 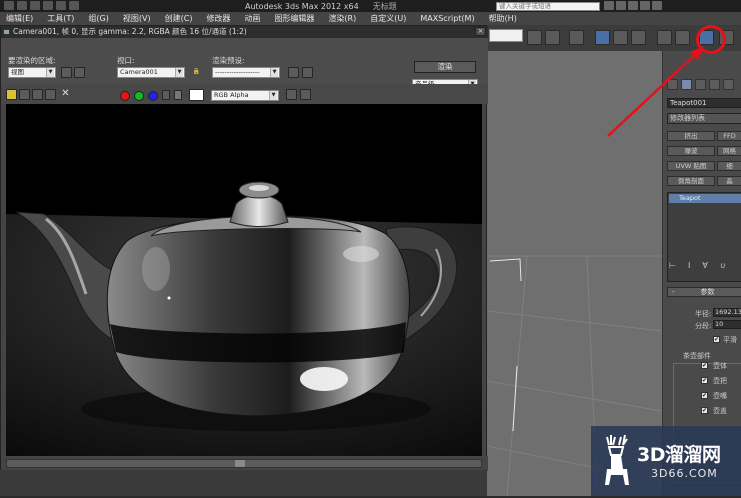 What do you see at coordinates (691, 151) in the screenshot?
I see `noise-button: 噪波` at bounding box center [691, 151].